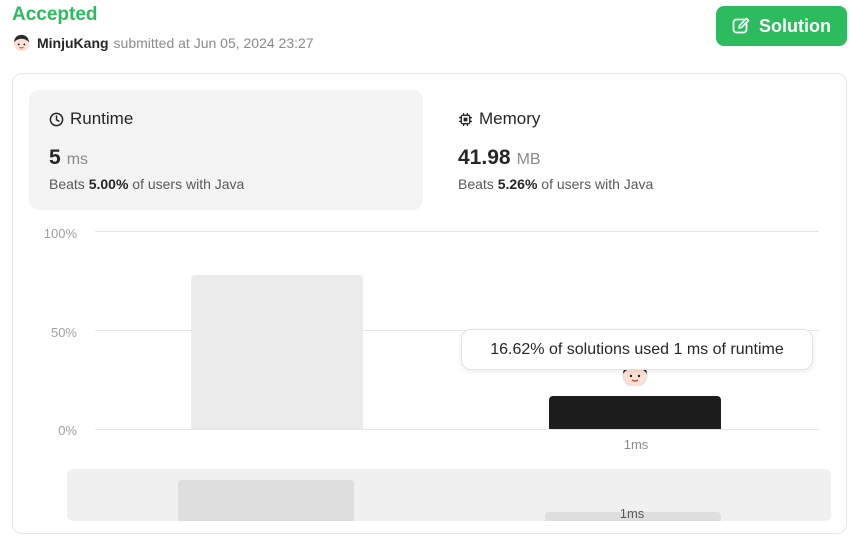  What do you see at coordinates (213, 42) in the screenshot?
I see `submitted-time: submitted at Jun 05, 2024 23:27` at bounding box center [213, 42].